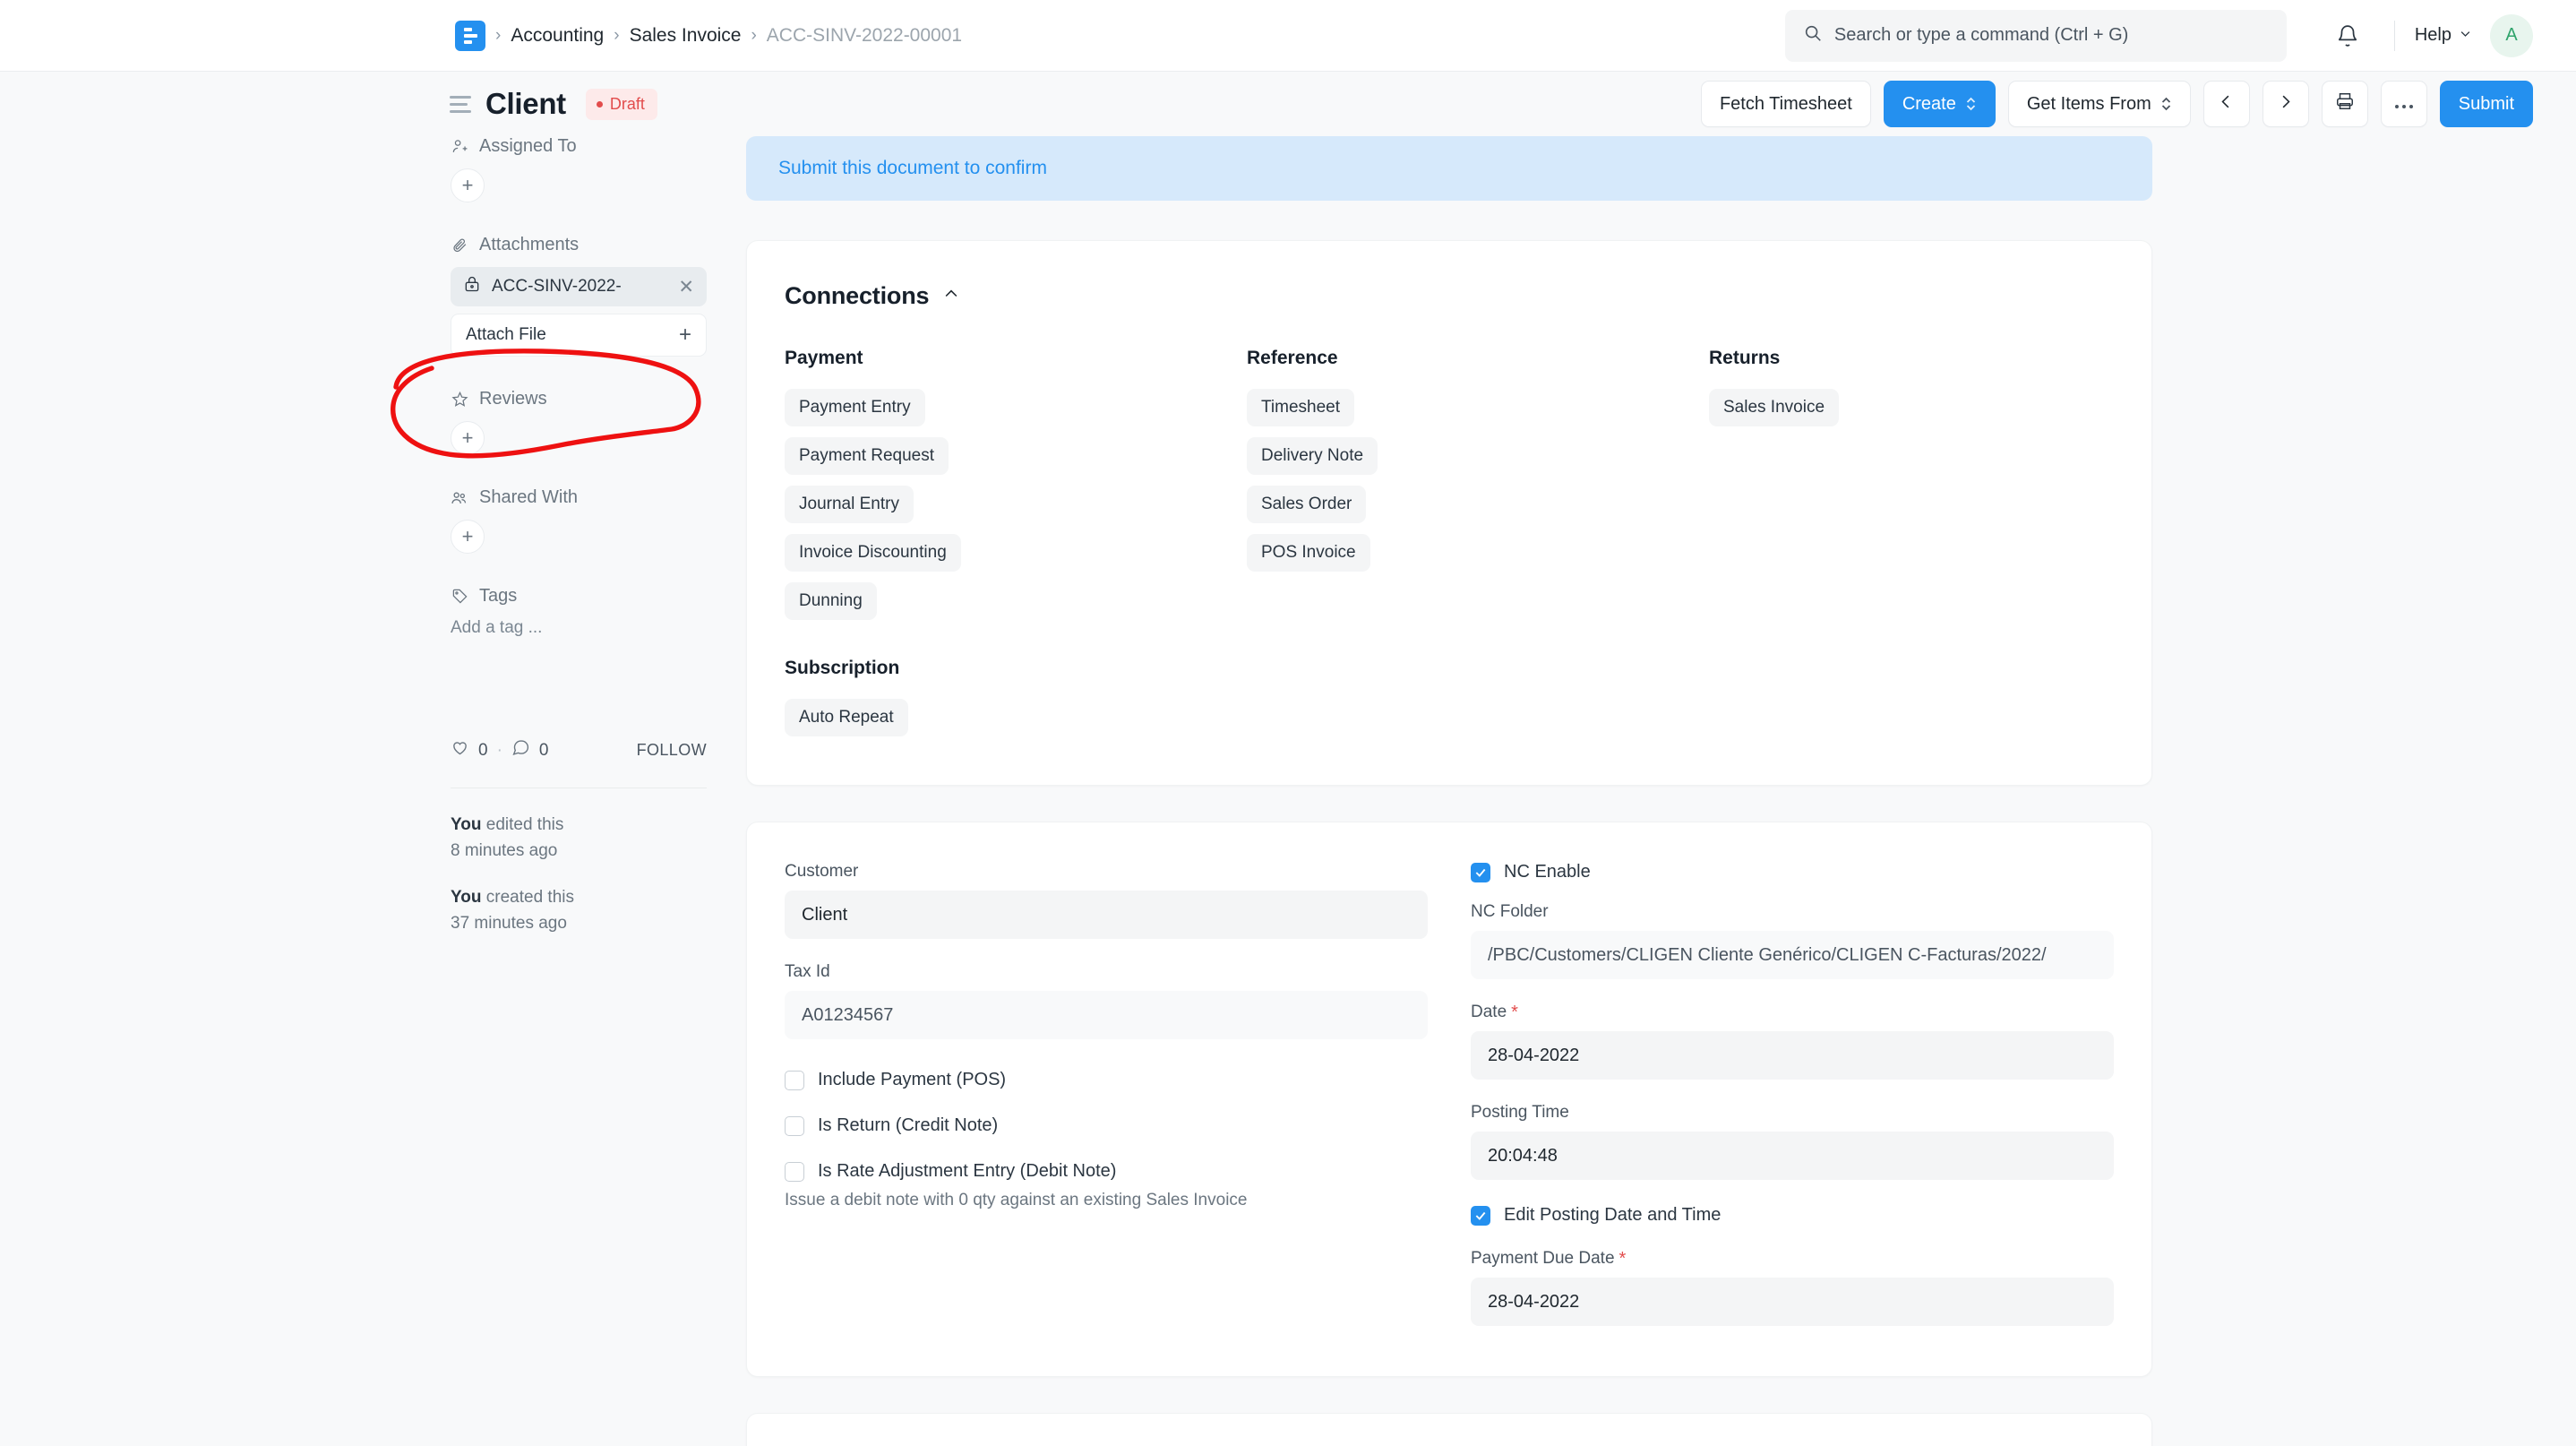 The width and height of the screenshot is (2576, 1446). I want to click on create-button: Create, so click(1939, 104).